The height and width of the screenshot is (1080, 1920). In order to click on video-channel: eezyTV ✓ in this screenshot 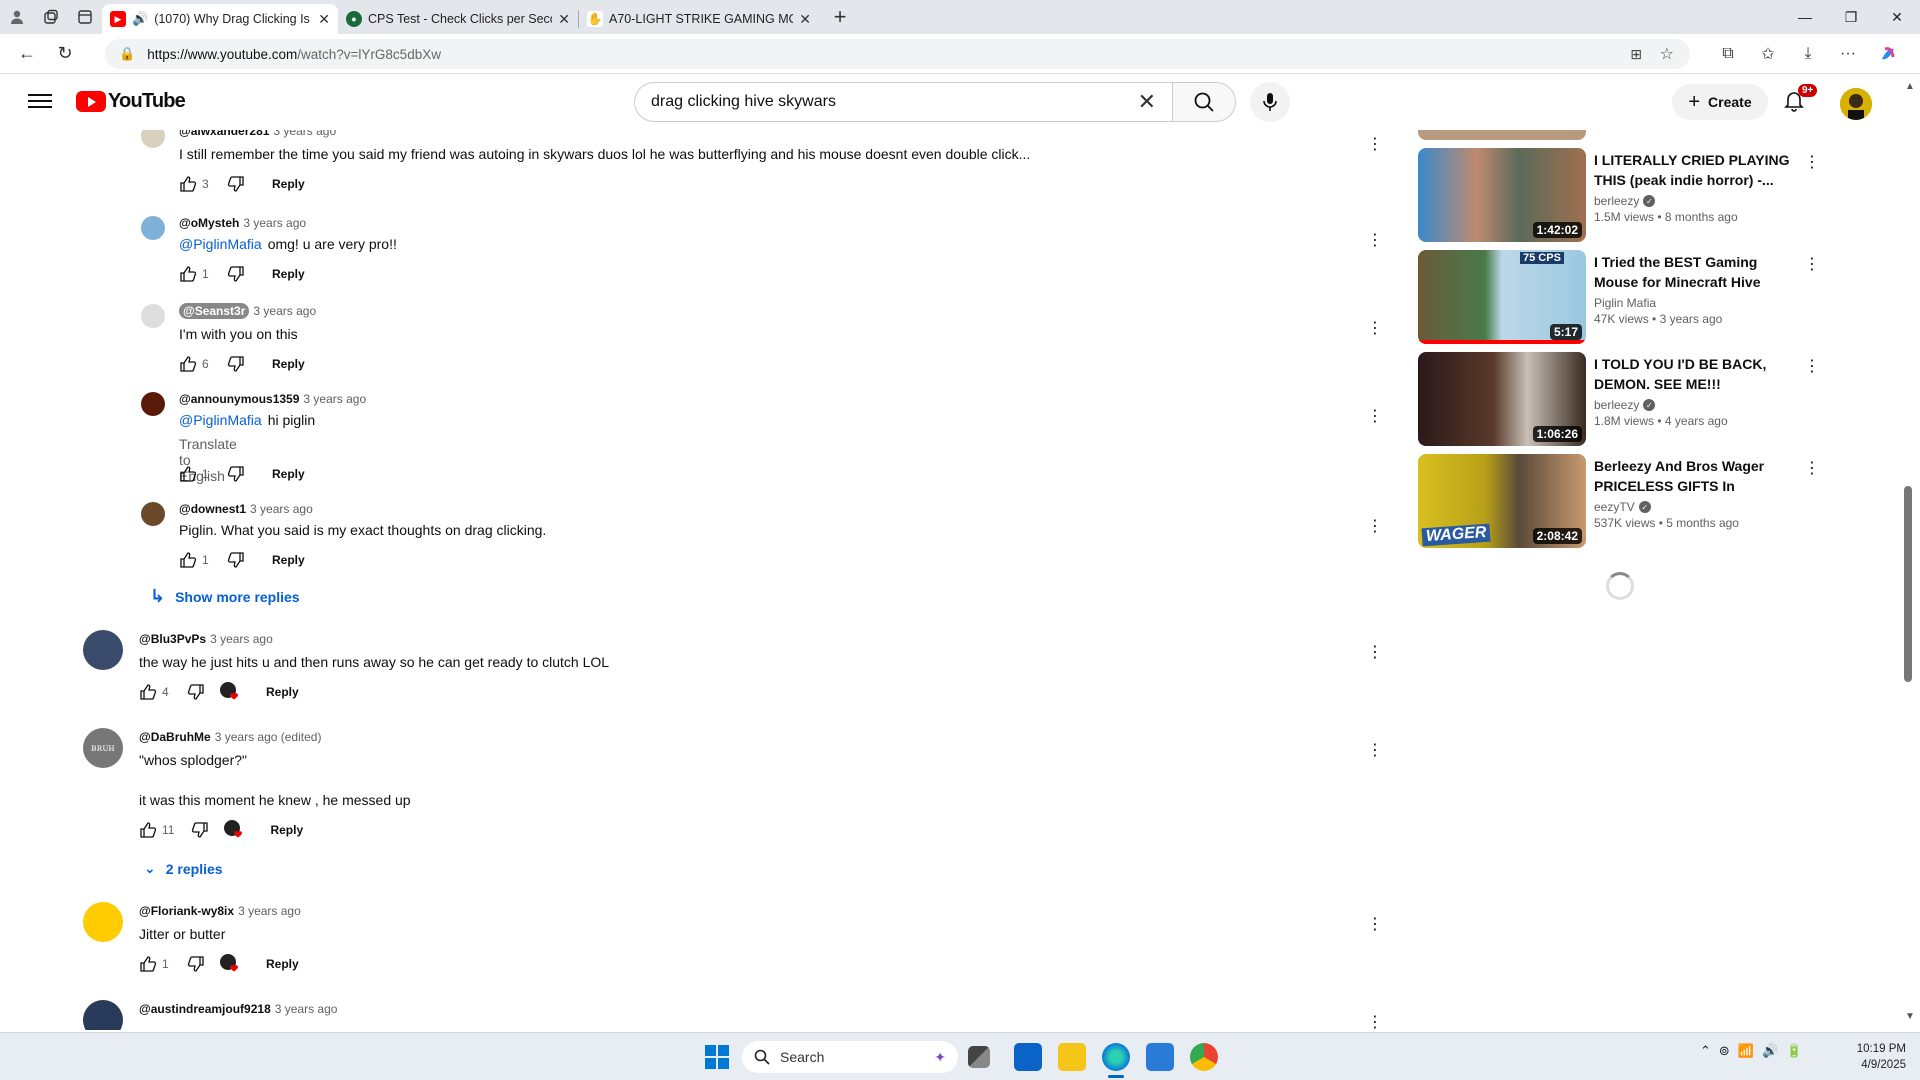, I will do `click(1694, 507)`.